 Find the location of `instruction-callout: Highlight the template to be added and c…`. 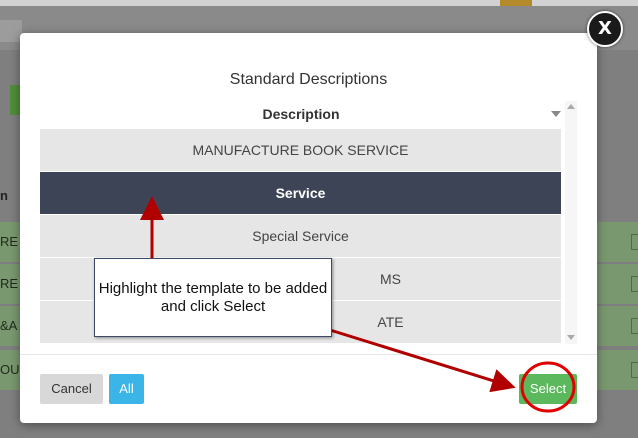

instruction-callout: Highlight the template to be added and c… is located at coordinates (213, 297).